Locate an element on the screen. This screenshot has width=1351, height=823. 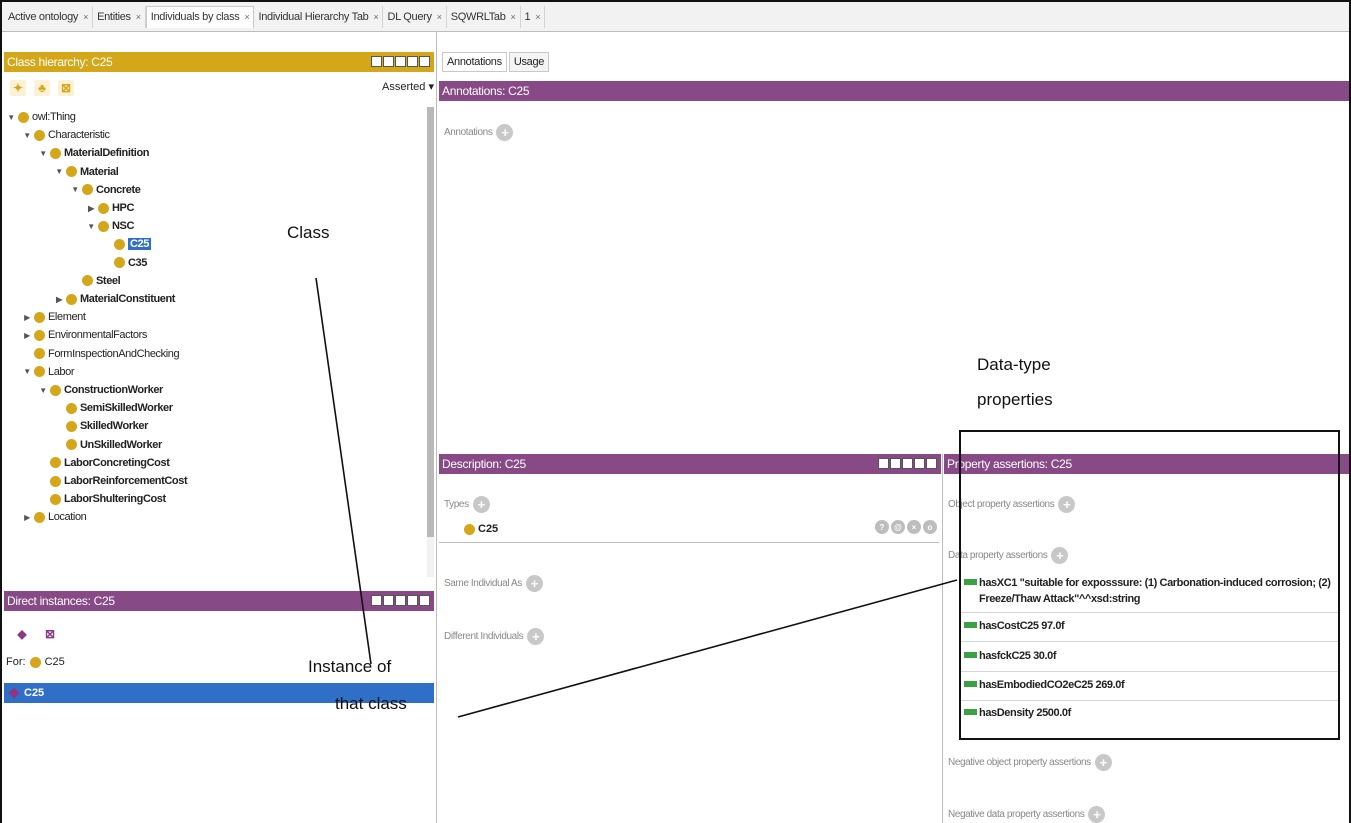
tree-node: FormInspectionAndChecking is located at coordinates (101, 354).